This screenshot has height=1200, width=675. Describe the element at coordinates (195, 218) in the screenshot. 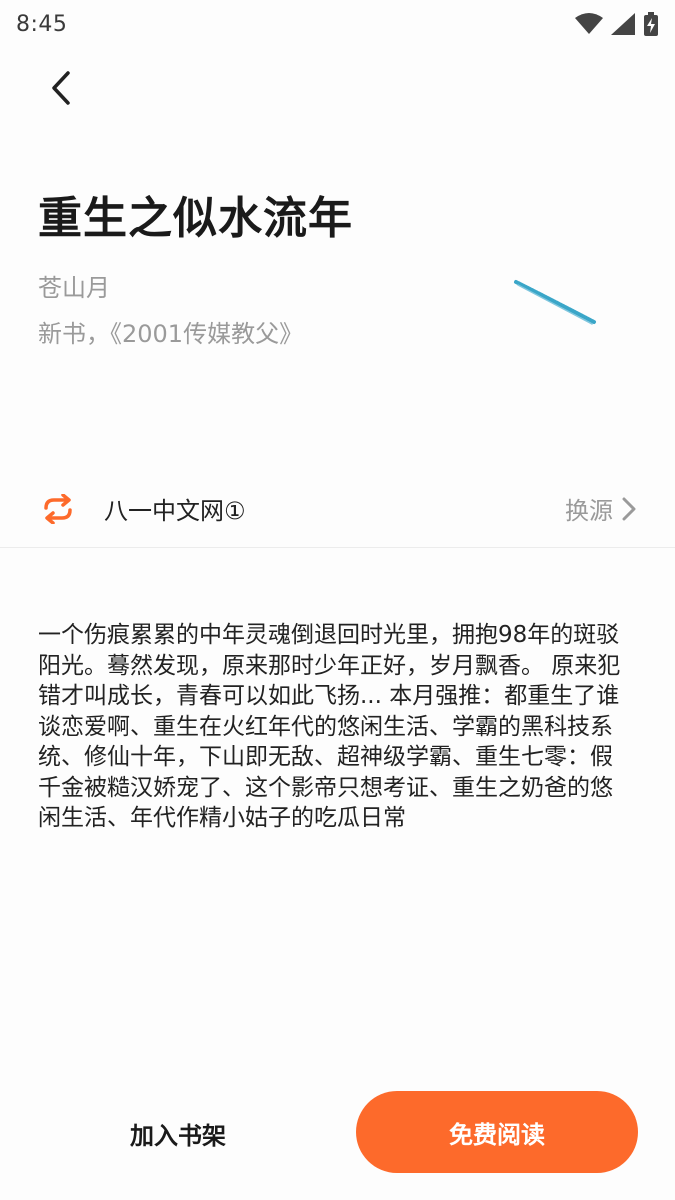

I see `book-title: 重生之似水流年` at that location.